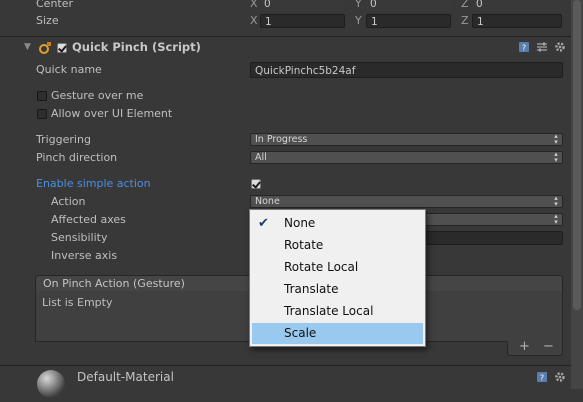 This screenshot has width=583, height=402. Describe the element at coordinates (517, 21) in the screenshot. I see `size-z-field: 1` at that location.